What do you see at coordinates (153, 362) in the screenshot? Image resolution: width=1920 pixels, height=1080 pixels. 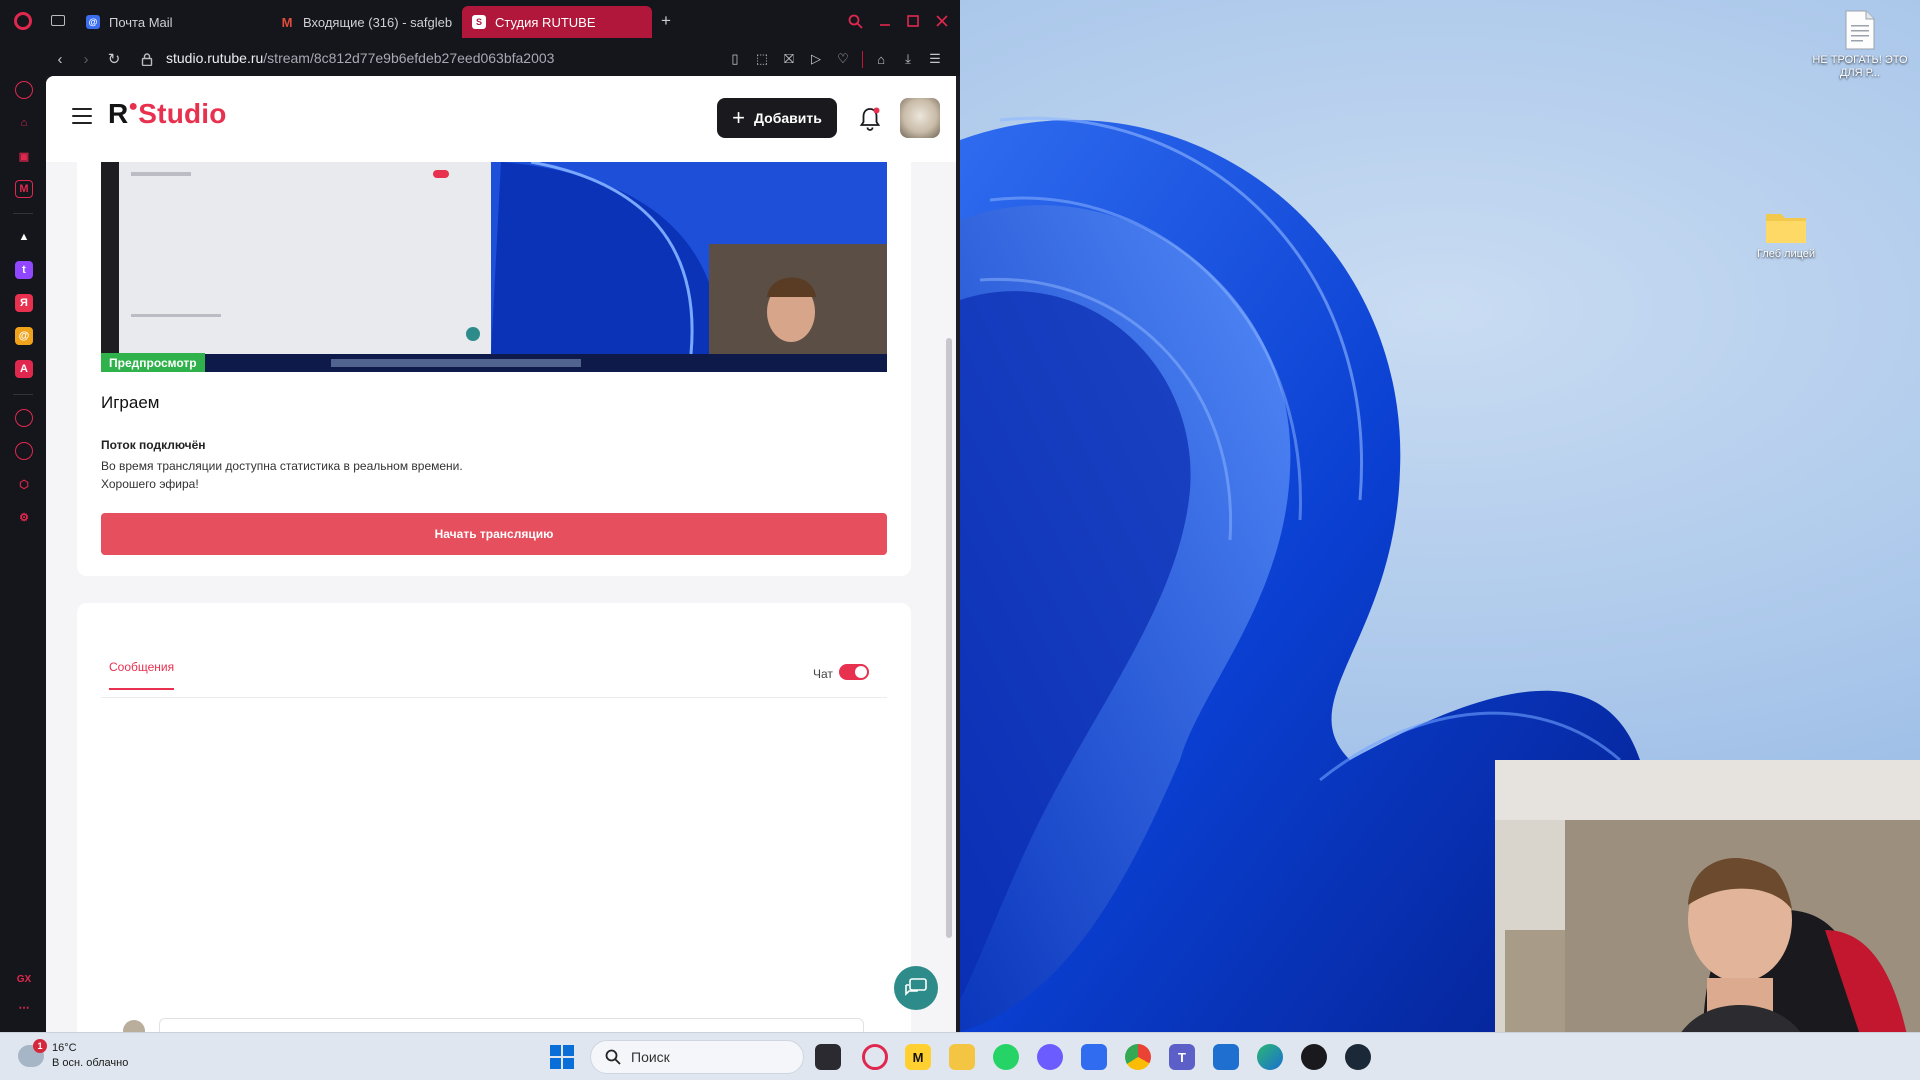 I see `preview-badge: Предпросмотр` at bounding box center [153, 362].